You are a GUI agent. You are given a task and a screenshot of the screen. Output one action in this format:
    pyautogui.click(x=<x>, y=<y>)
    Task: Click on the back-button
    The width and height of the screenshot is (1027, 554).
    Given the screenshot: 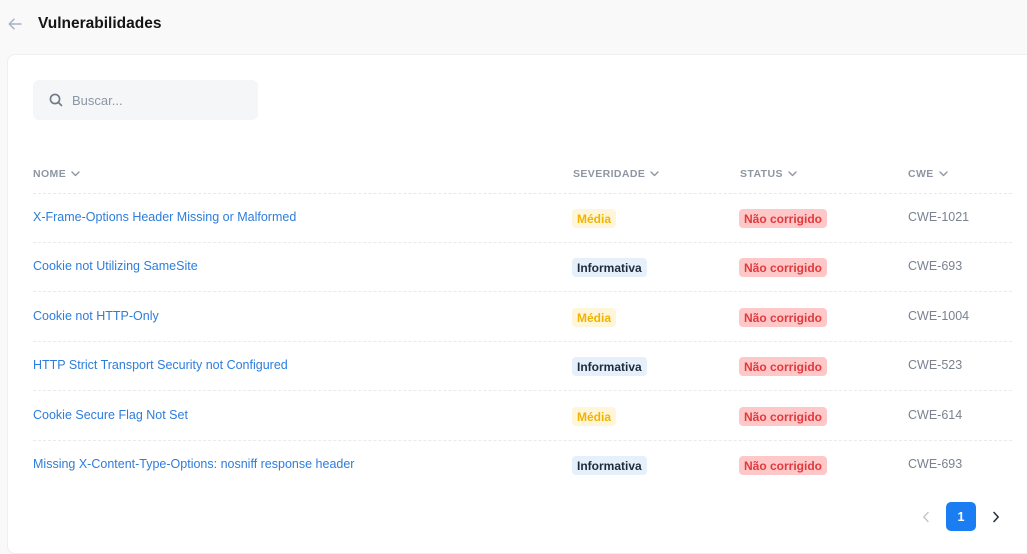 What is the action you would take?
    pyautogui.click(x=15, y=24)
    